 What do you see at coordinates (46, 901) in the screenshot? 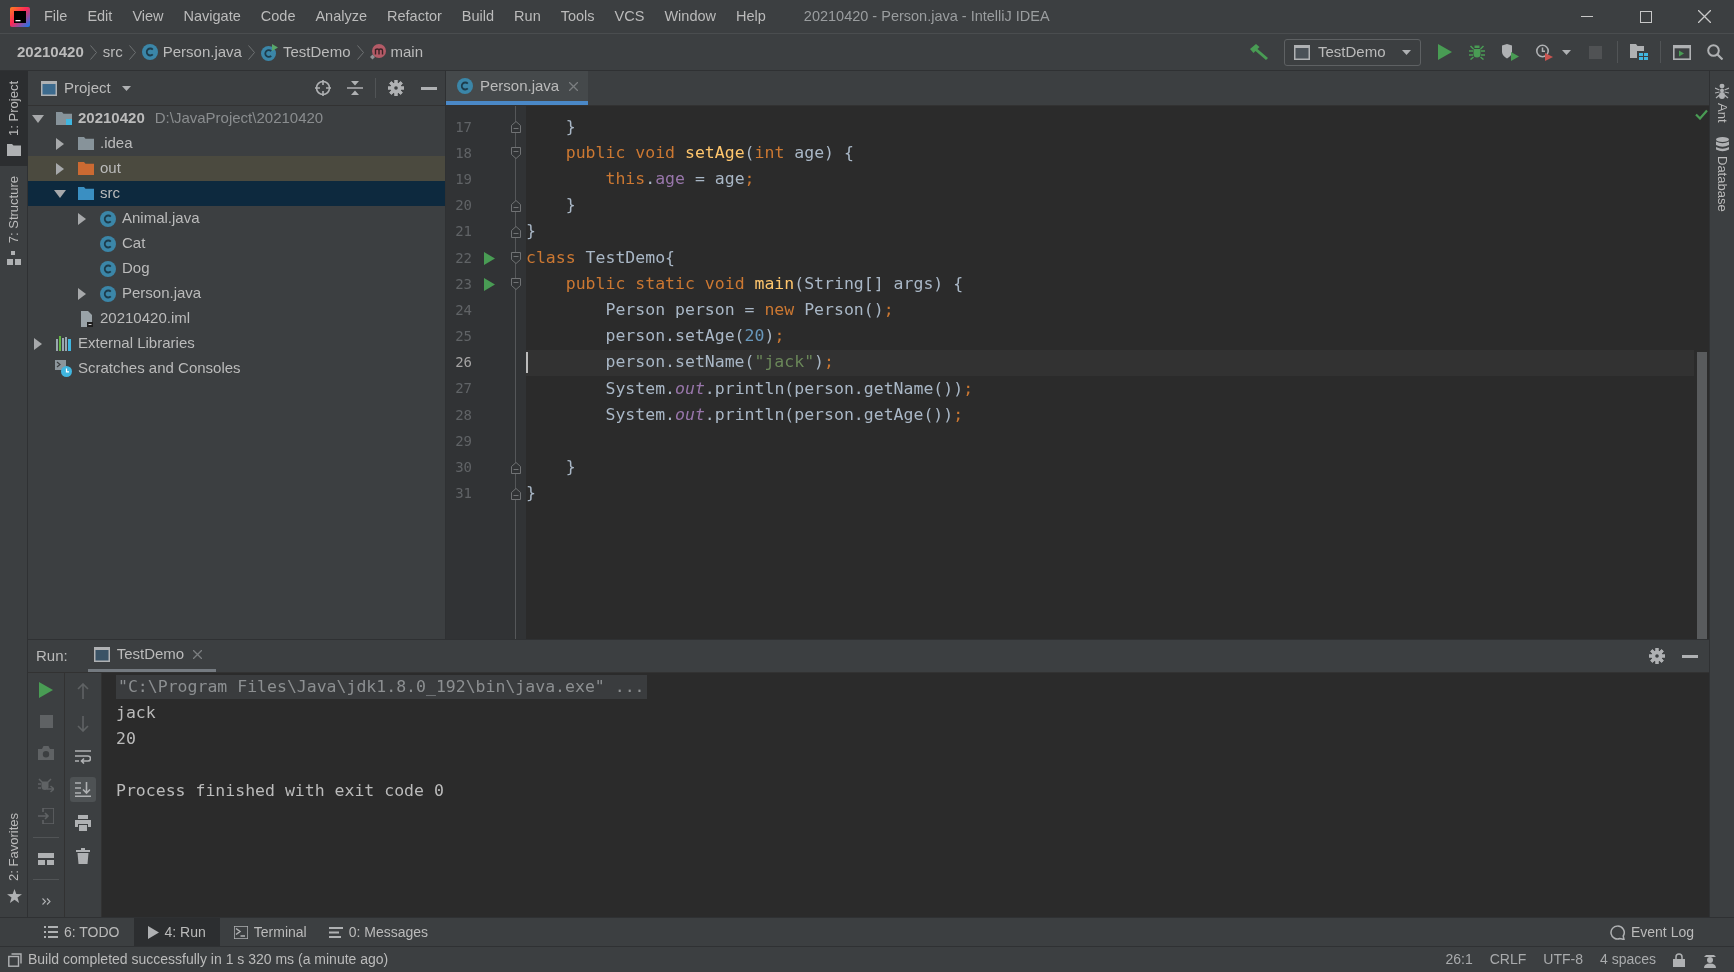
I see `double-chevron-icon` at bounding box center [46, 901].